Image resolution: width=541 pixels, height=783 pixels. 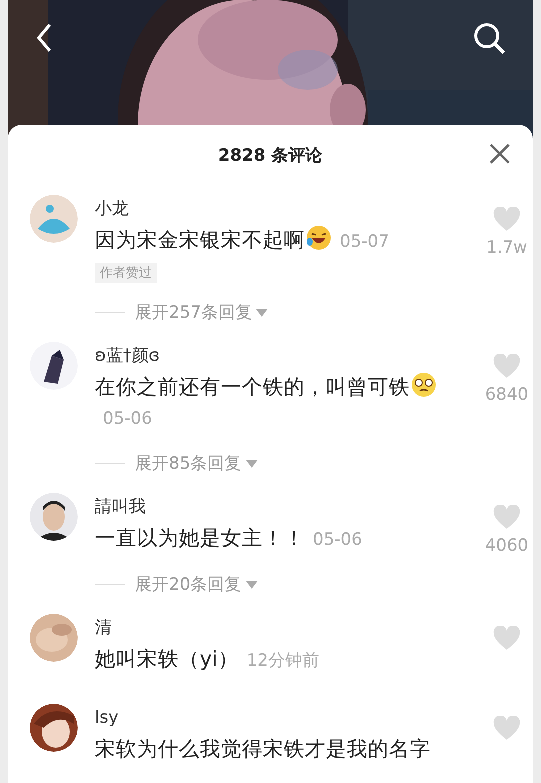 I want to click on like-count: 1.7w, so click(x=507, y=248).